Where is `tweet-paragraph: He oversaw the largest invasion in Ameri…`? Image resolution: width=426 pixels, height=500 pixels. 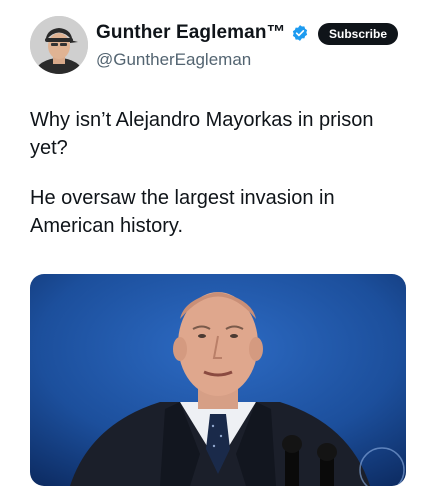 tweet-paragraph: He oversaw the largest invasion in Ameri… is located at coordinates (182, 212).